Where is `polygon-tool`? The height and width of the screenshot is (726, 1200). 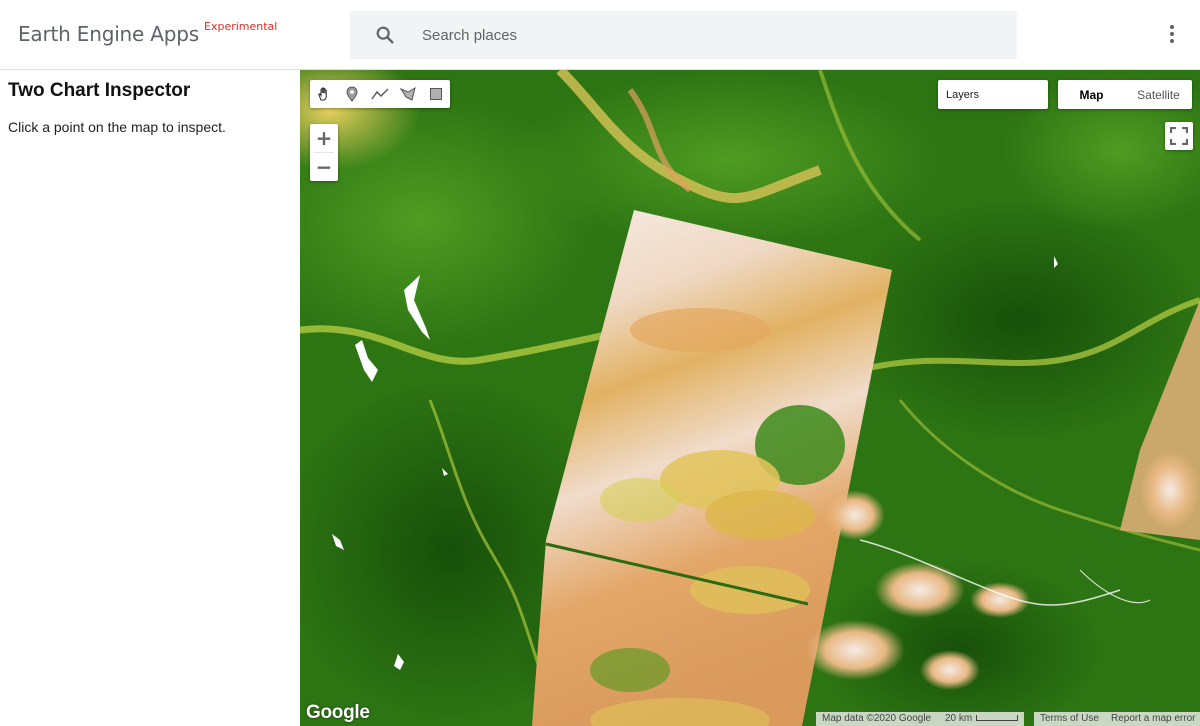 polygon-tool is located at coordinates (408, 94).